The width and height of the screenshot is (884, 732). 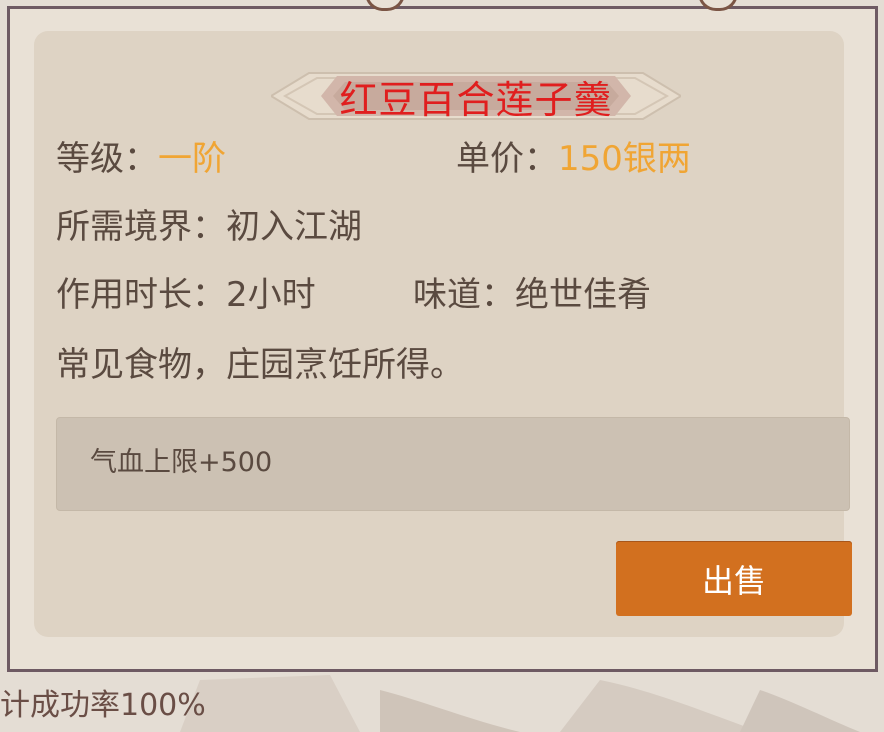 I want to click on level-value: 一阶, so click(x=192, y=159).